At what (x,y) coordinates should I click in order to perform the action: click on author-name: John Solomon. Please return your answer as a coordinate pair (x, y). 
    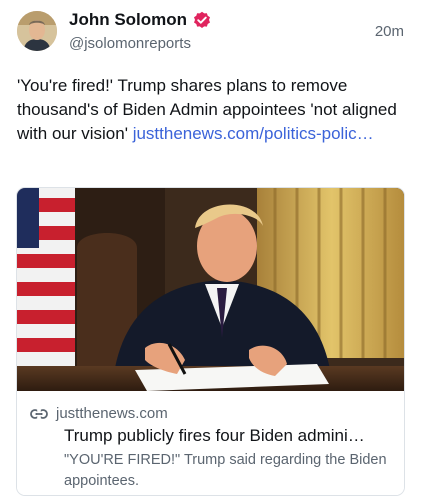
    Looking at the image, I should click on (128, 20).